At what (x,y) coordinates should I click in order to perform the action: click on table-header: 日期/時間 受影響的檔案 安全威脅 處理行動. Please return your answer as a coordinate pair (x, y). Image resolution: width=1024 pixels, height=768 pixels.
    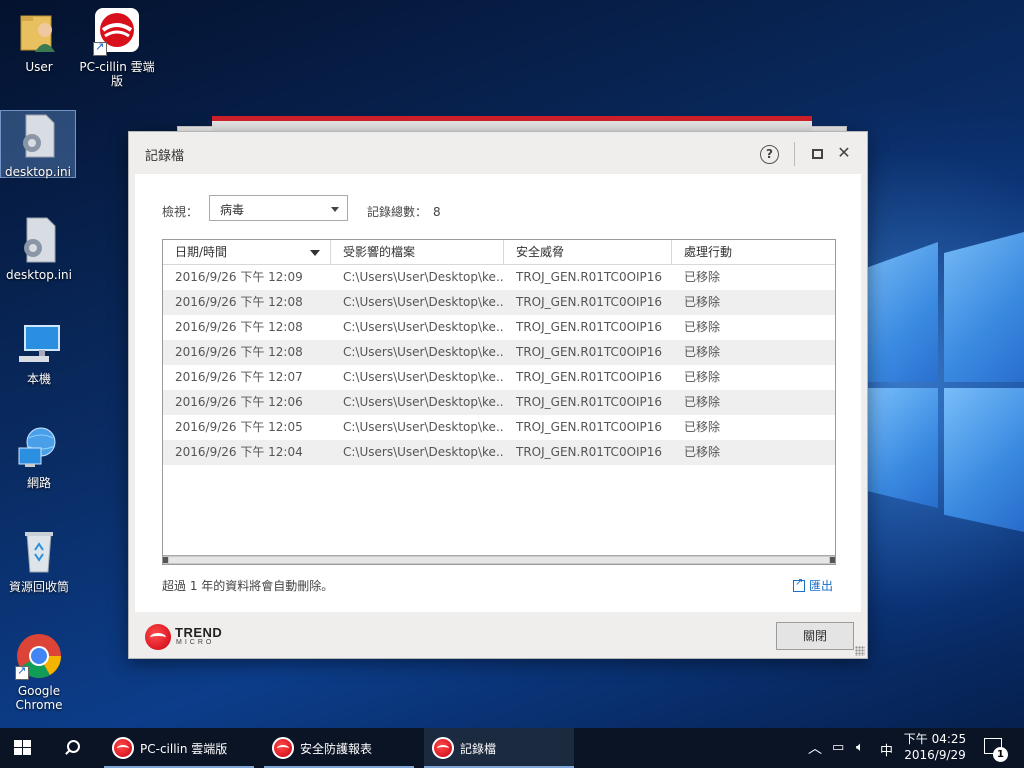
    Looking at the image, I should click on (499, 252).